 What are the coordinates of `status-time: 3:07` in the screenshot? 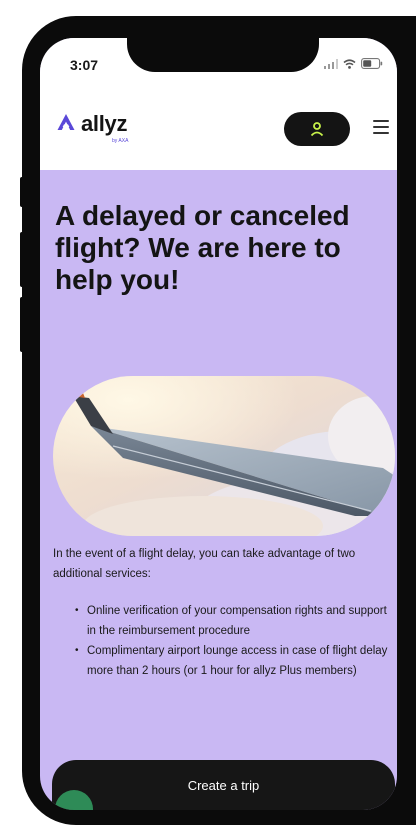 It's located at (84, 65).